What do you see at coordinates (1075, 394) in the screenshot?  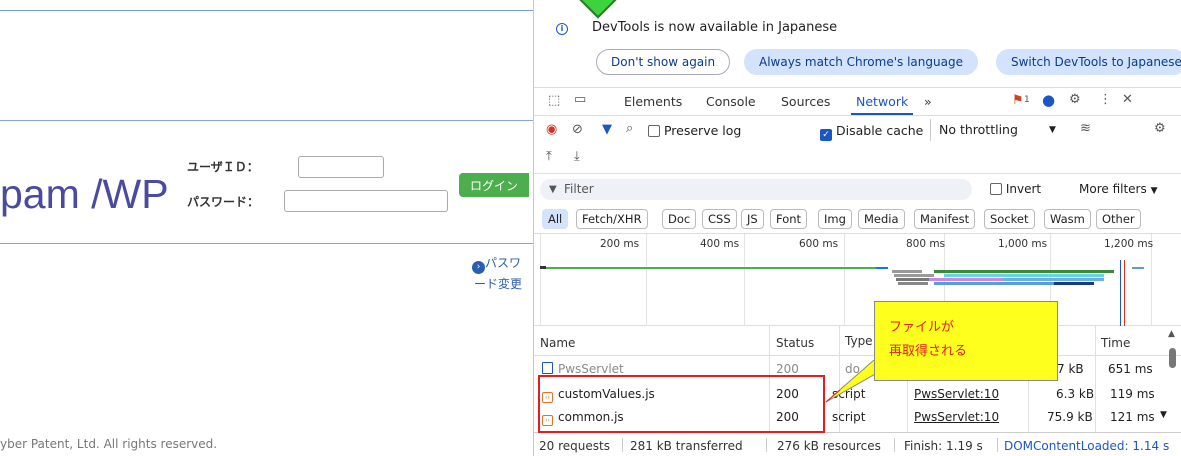 I see `request-size: 6.3 kB` at bounding box center [1075, 394].